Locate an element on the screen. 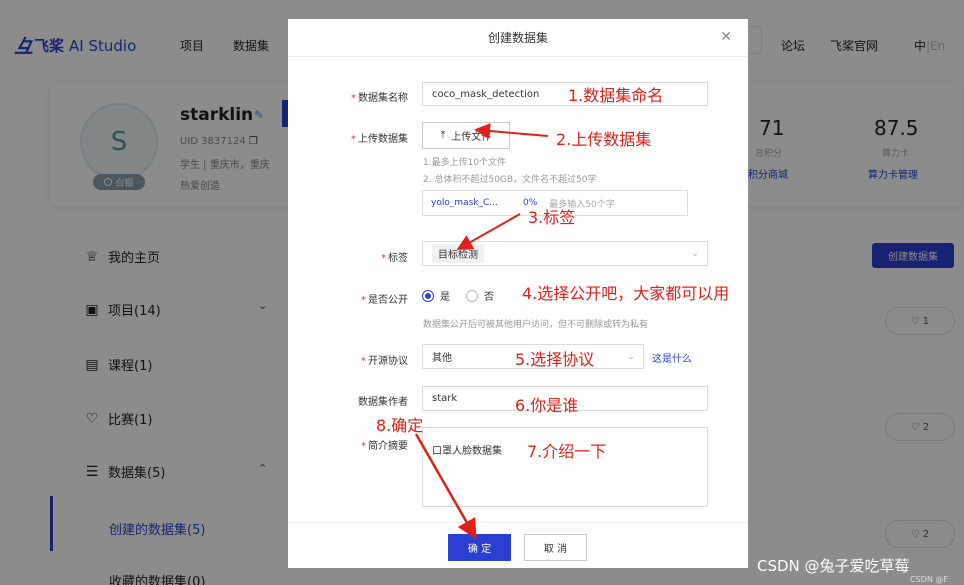  public-label: * 是否公开 is located at coordinates (384, 300).